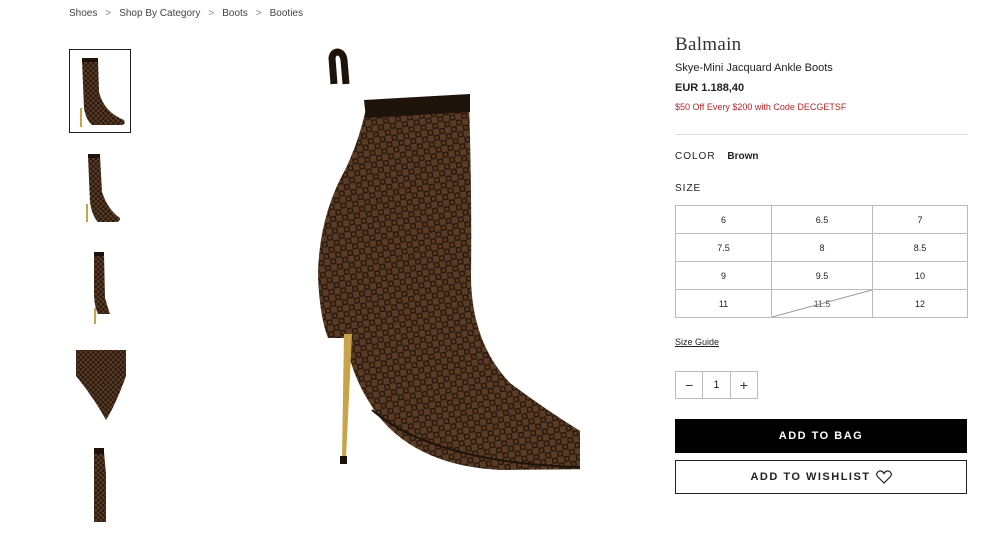 The width and height of the screenshot is (1000, 539). Describe the element at coordinates (754, 68) in the screenshot. I see `product-name: Skye-Mini Jacquard Ankle Boots` at that location.